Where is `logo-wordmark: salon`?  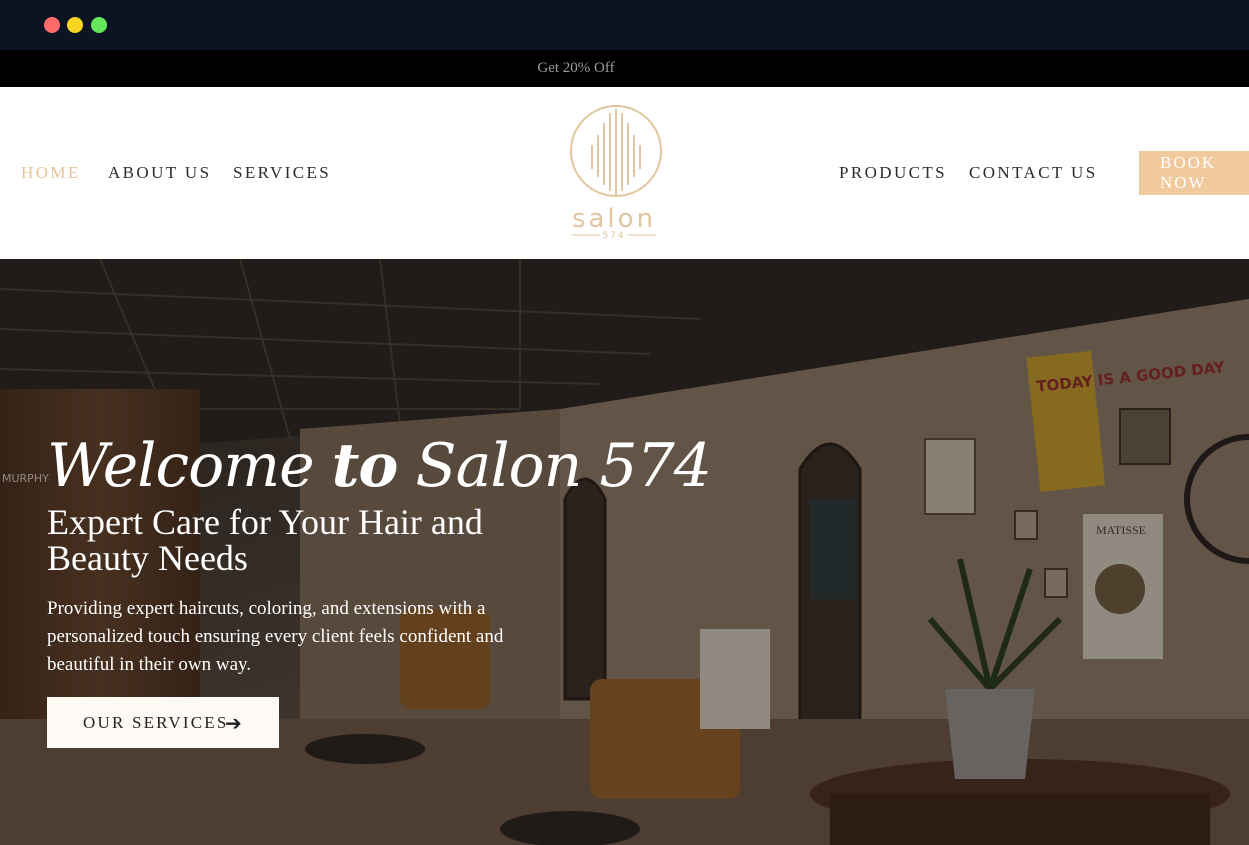
logo-wordmark: salon is located at coordinates (614, 219).